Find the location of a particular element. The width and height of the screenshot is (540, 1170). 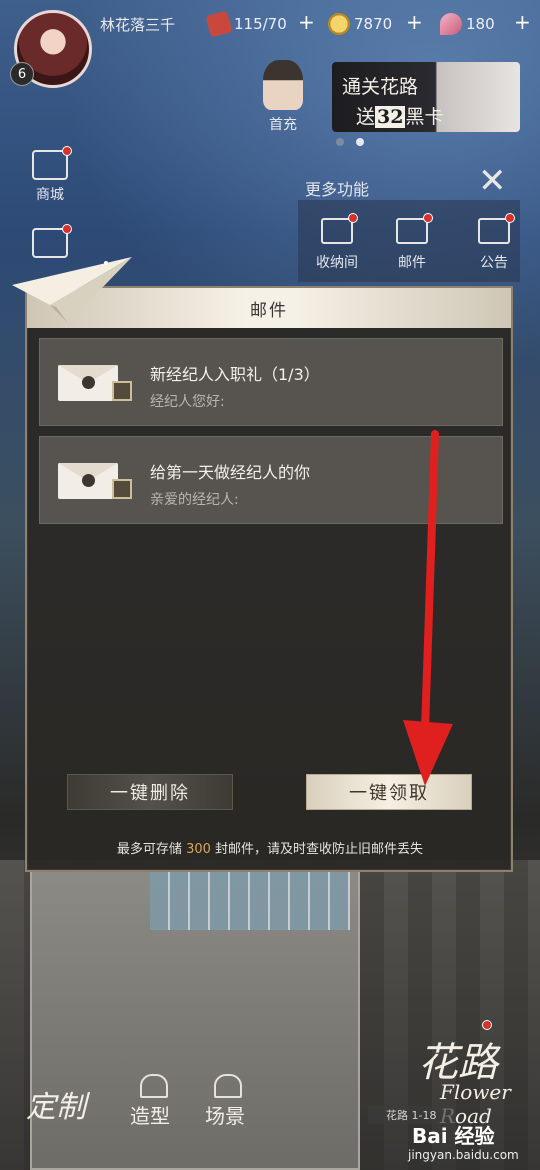

gem-icon is located at coordinates (451, 24).